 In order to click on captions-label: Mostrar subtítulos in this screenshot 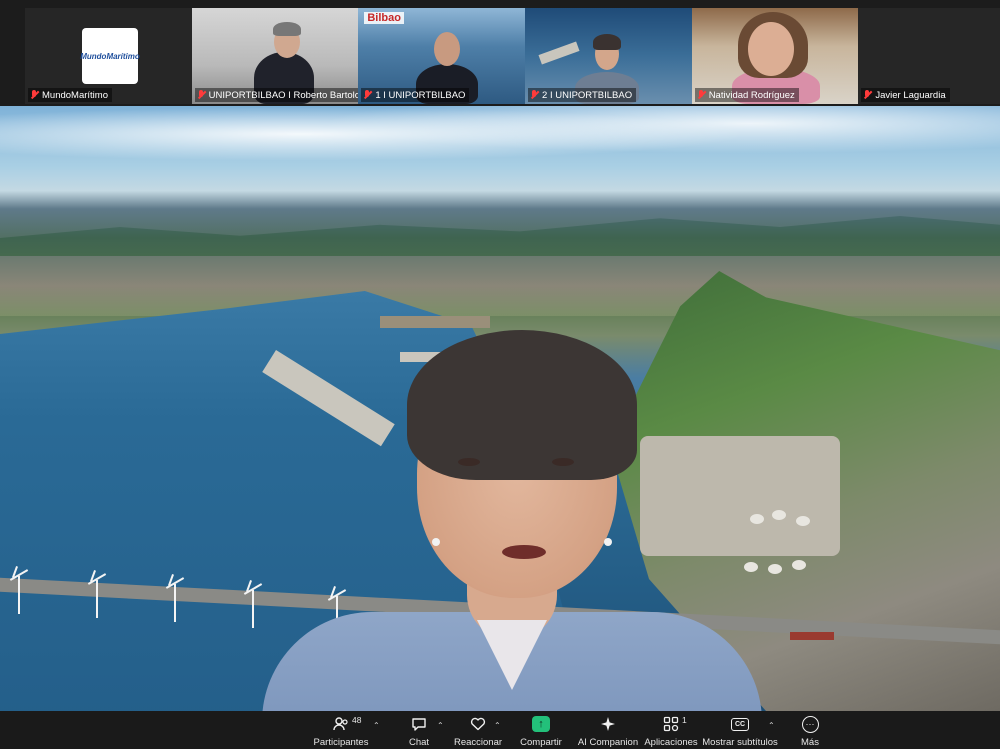, I will do `click(740, 742)`.